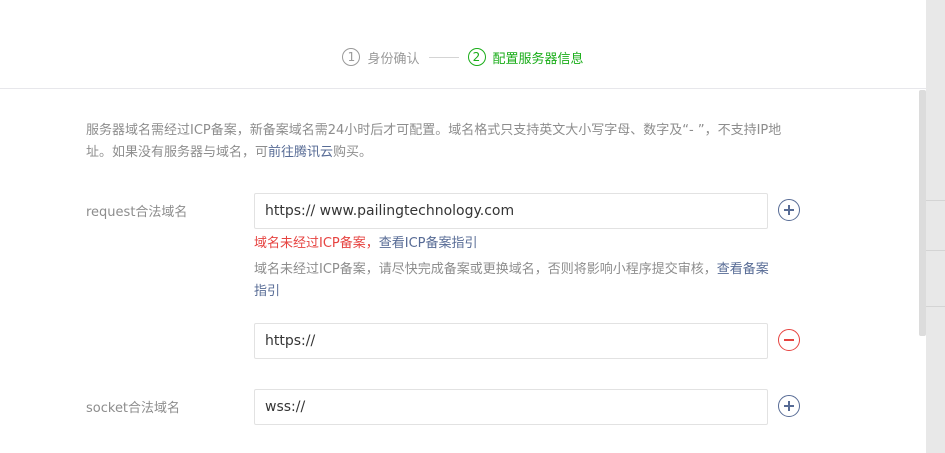  Describe the element at coordinates (538, 59) in the screenshot. I see `step-label-server-config: 配置服务器信息` at that location.